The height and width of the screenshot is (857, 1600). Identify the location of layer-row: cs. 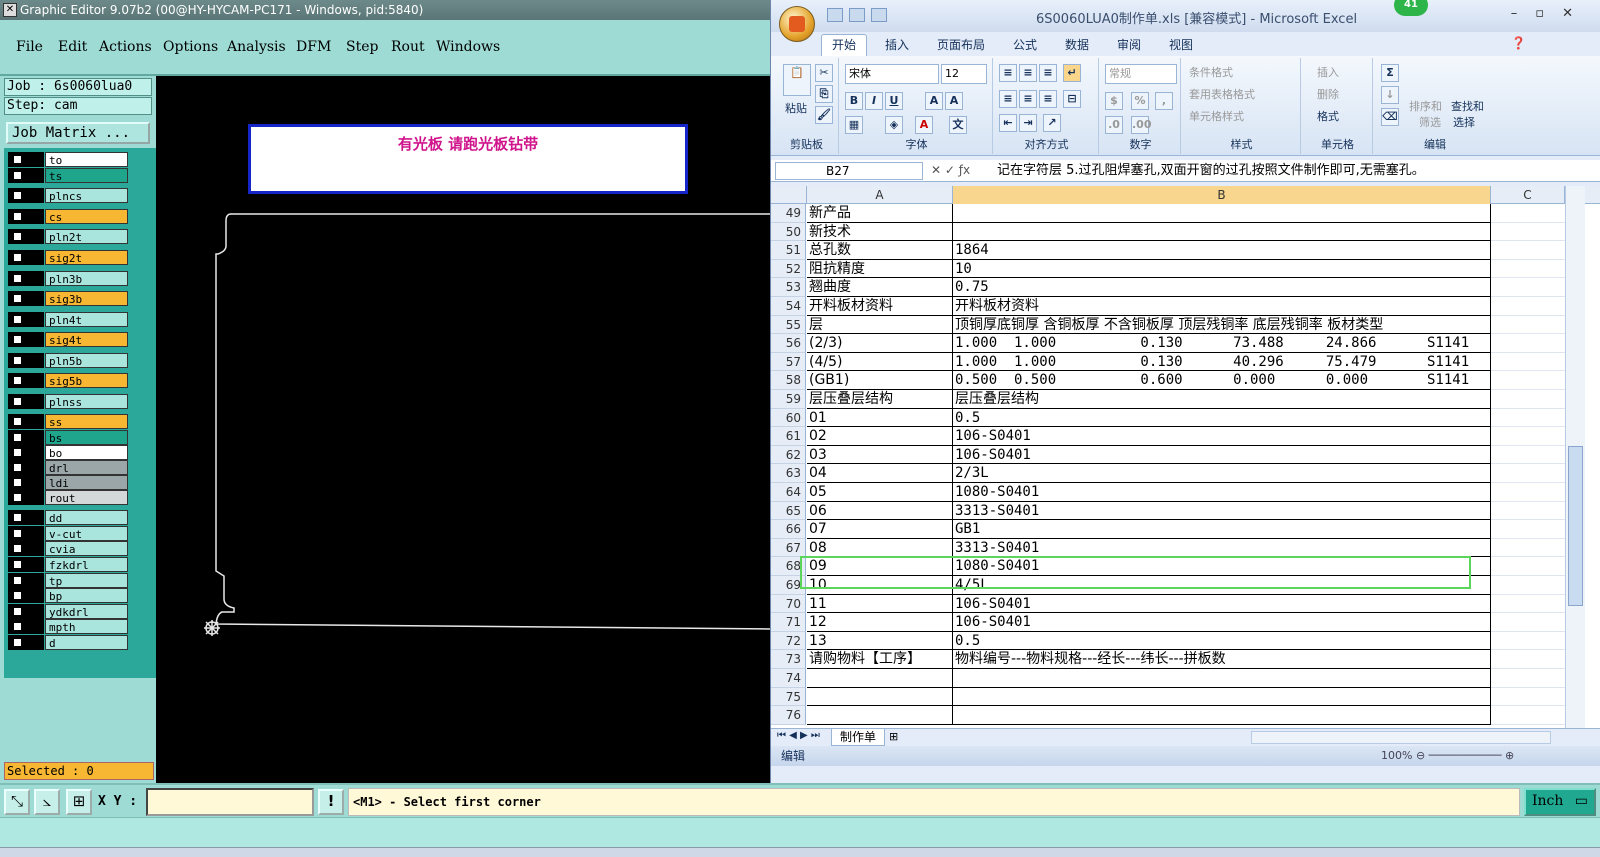
(68, 216).